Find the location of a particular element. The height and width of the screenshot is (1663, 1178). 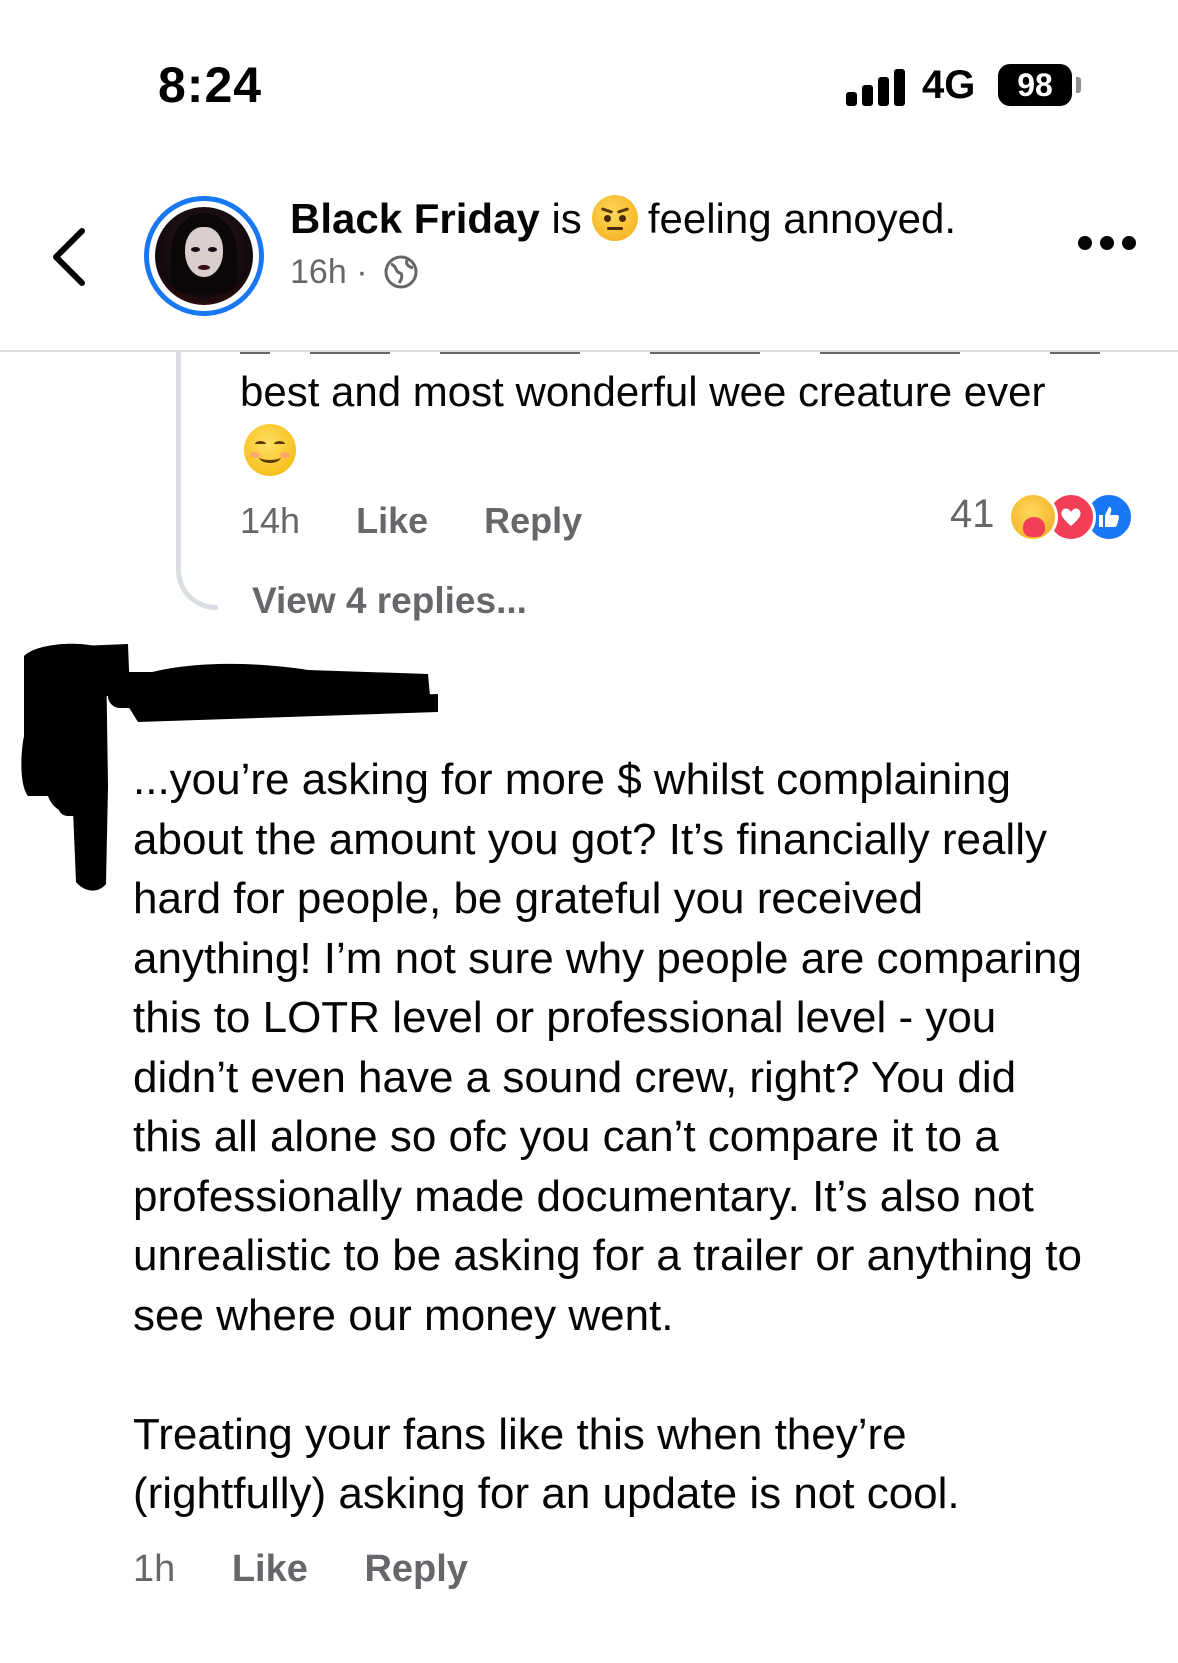

post-title: Black Friday is feeling annoyed. is located at coordinates (623, 219).